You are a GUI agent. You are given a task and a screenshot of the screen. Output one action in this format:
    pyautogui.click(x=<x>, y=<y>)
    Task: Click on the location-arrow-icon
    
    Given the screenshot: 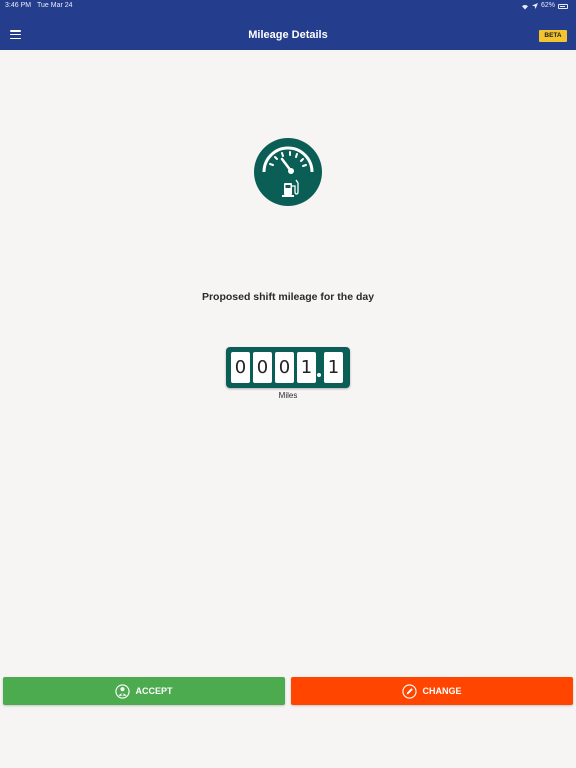 What is the action you would take?
    pyautogui.click(x=534, y=6)
    